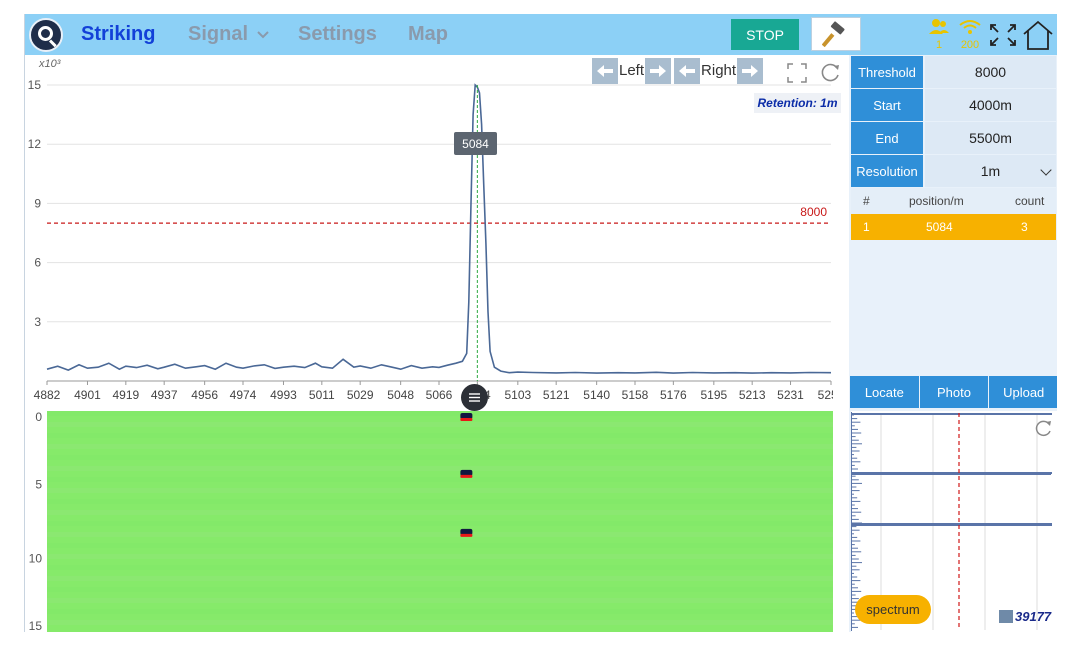 This screenshot has width=1078, height=646. I want to click on users-count: 1, so click(939, 45).